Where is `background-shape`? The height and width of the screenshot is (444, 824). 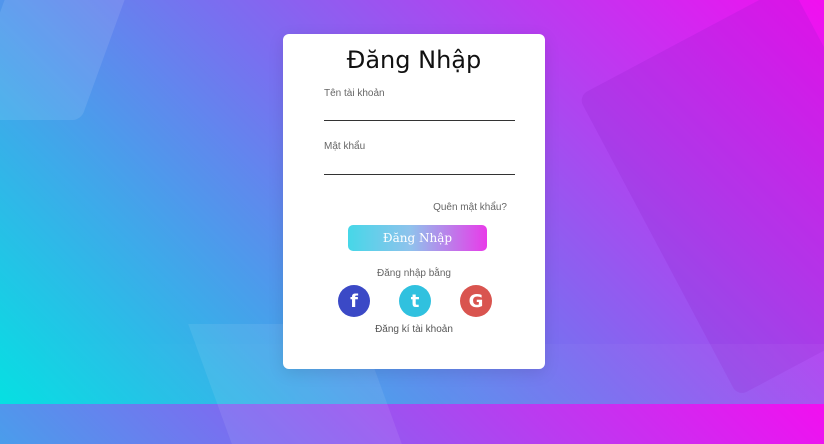
background-shape is located at coordinates (70, 60).